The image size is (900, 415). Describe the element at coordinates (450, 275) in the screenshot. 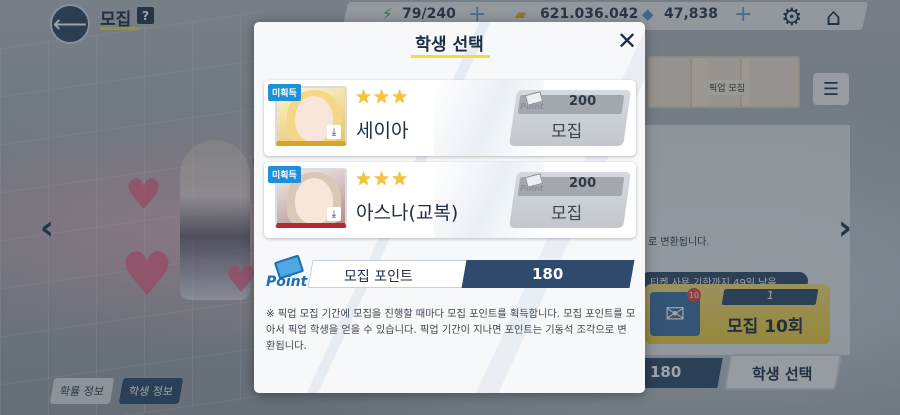

I see `recruit-points-row: Point 모집 포인트 180` at that location.